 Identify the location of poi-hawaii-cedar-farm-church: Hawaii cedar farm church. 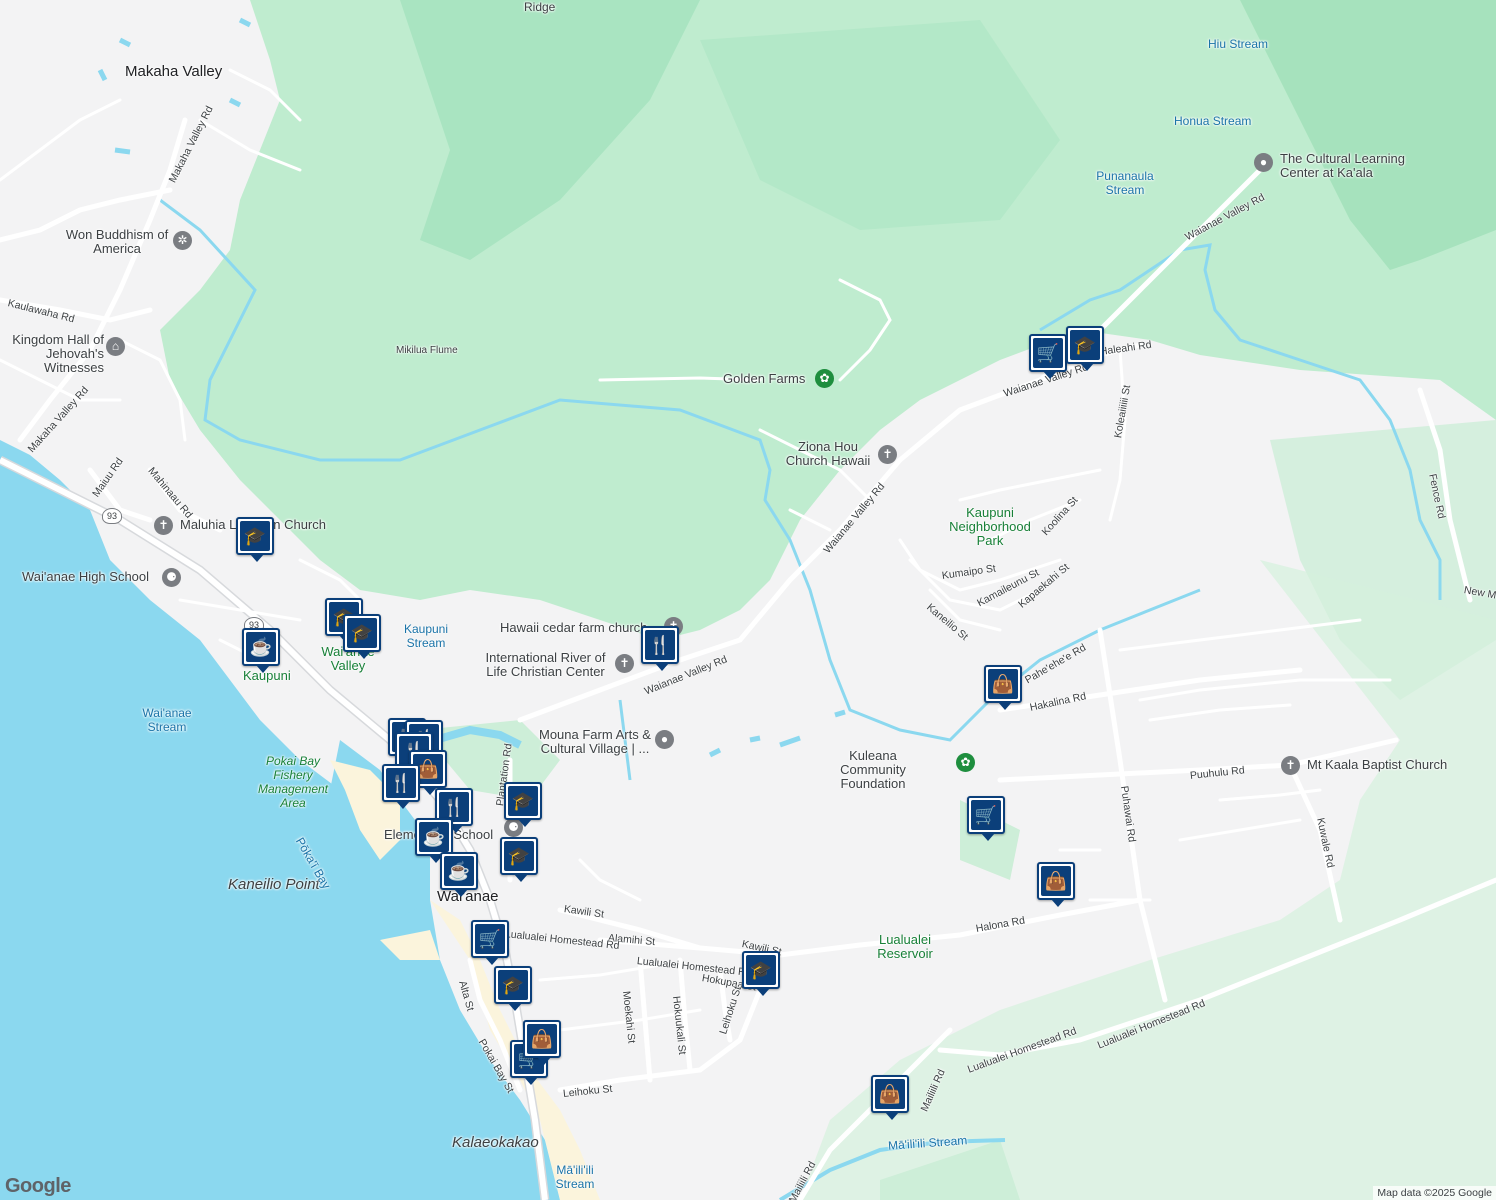
(573, 628).